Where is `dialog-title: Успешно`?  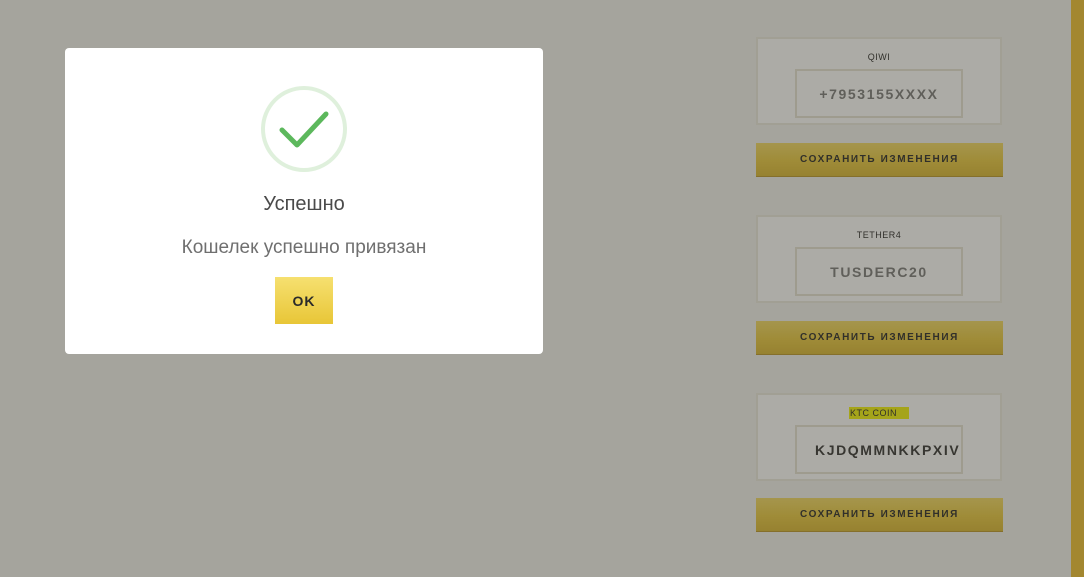 dialog-title: Успешно is located at coordinates (304, 204).